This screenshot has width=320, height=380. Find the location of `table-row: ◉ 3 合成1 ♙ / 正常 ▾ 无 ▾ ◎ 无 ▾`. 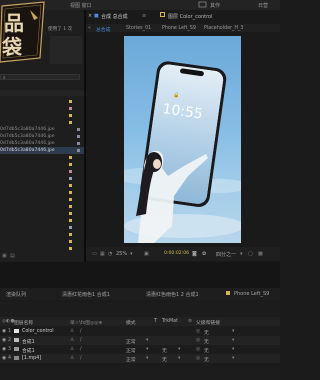

table-row: ◉ 3 合成1 ♙ / 正常 ▾ 无 ▾ ◎ 无 ▾ is located at coordinates (140, 349).